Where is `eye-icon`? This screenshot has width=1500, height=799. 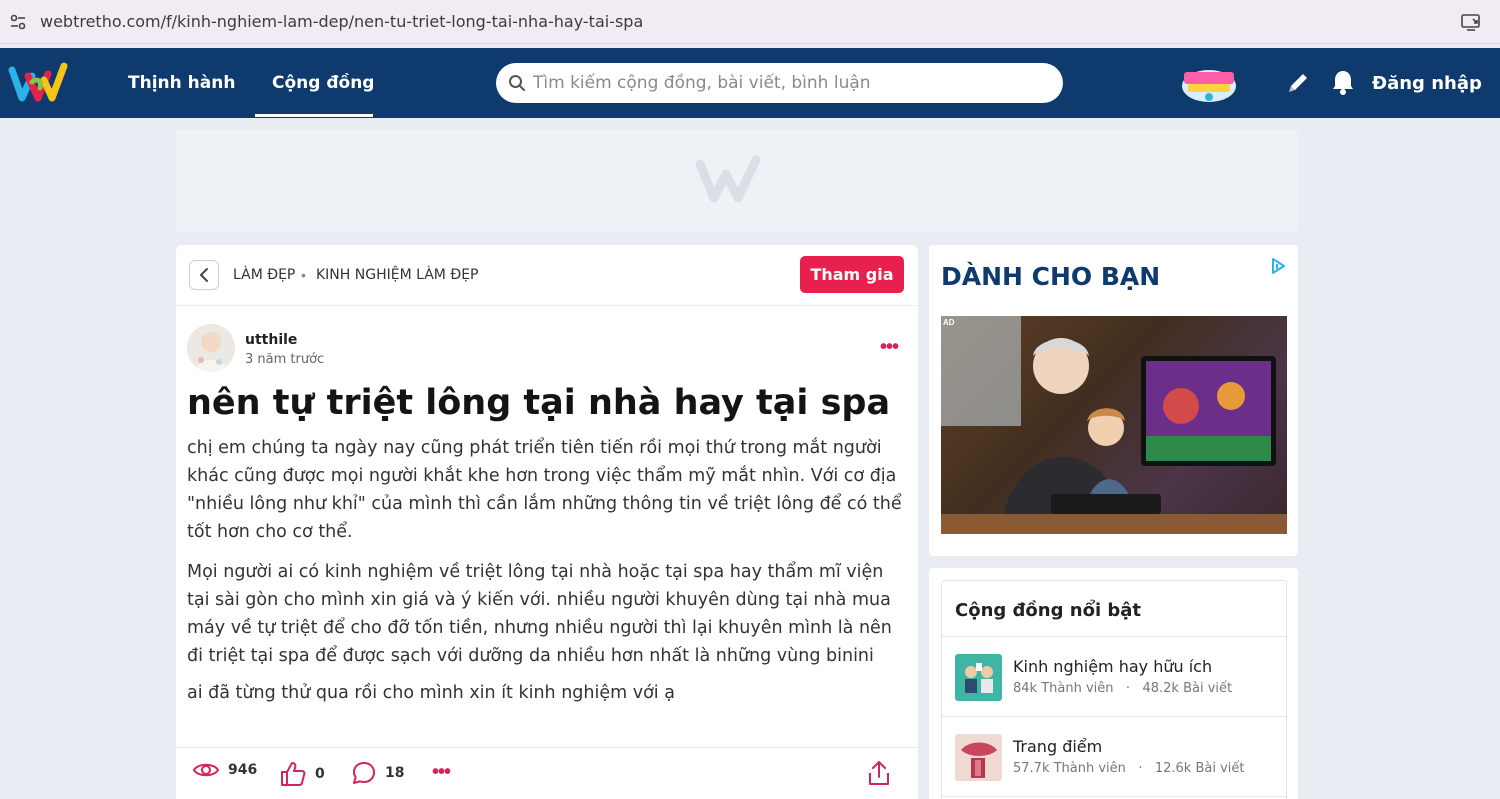
eye-icon is located at coordinates (206, 770).